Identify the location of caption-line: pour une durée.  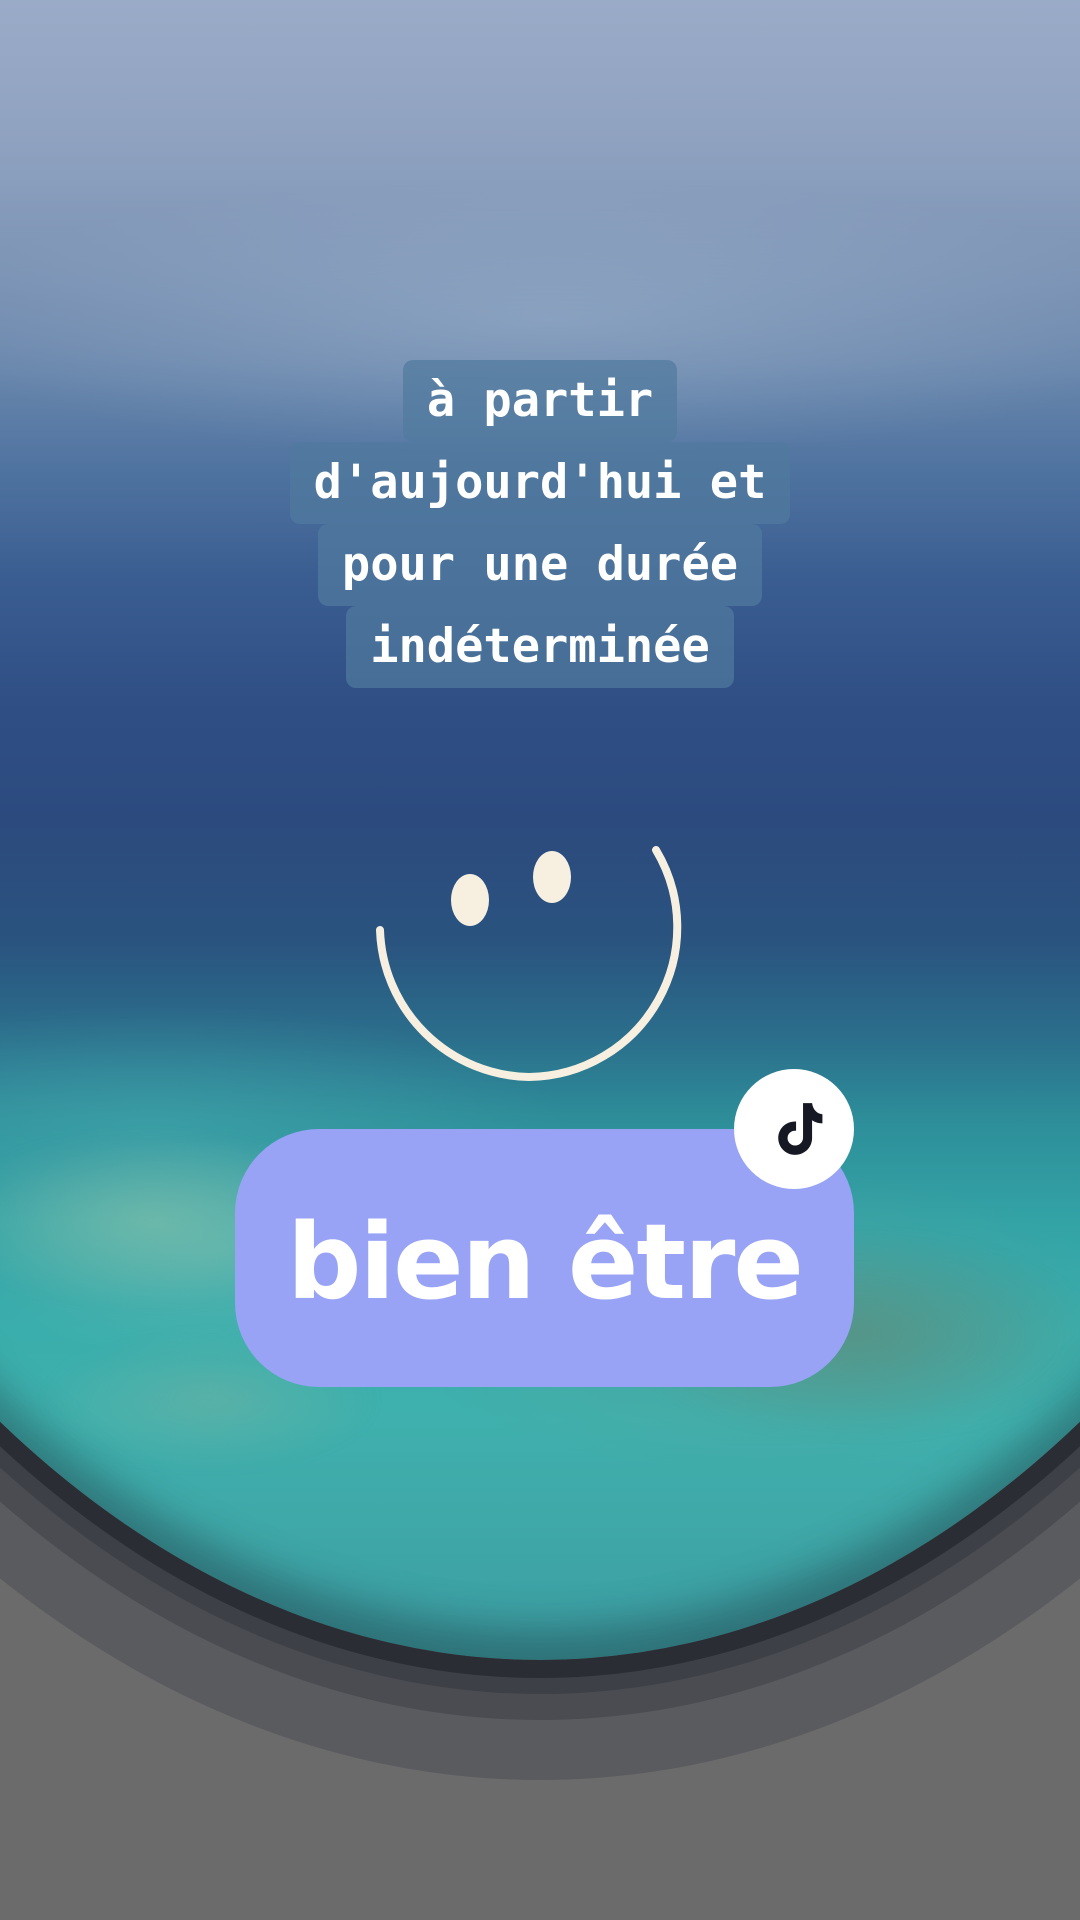
(540, 565).